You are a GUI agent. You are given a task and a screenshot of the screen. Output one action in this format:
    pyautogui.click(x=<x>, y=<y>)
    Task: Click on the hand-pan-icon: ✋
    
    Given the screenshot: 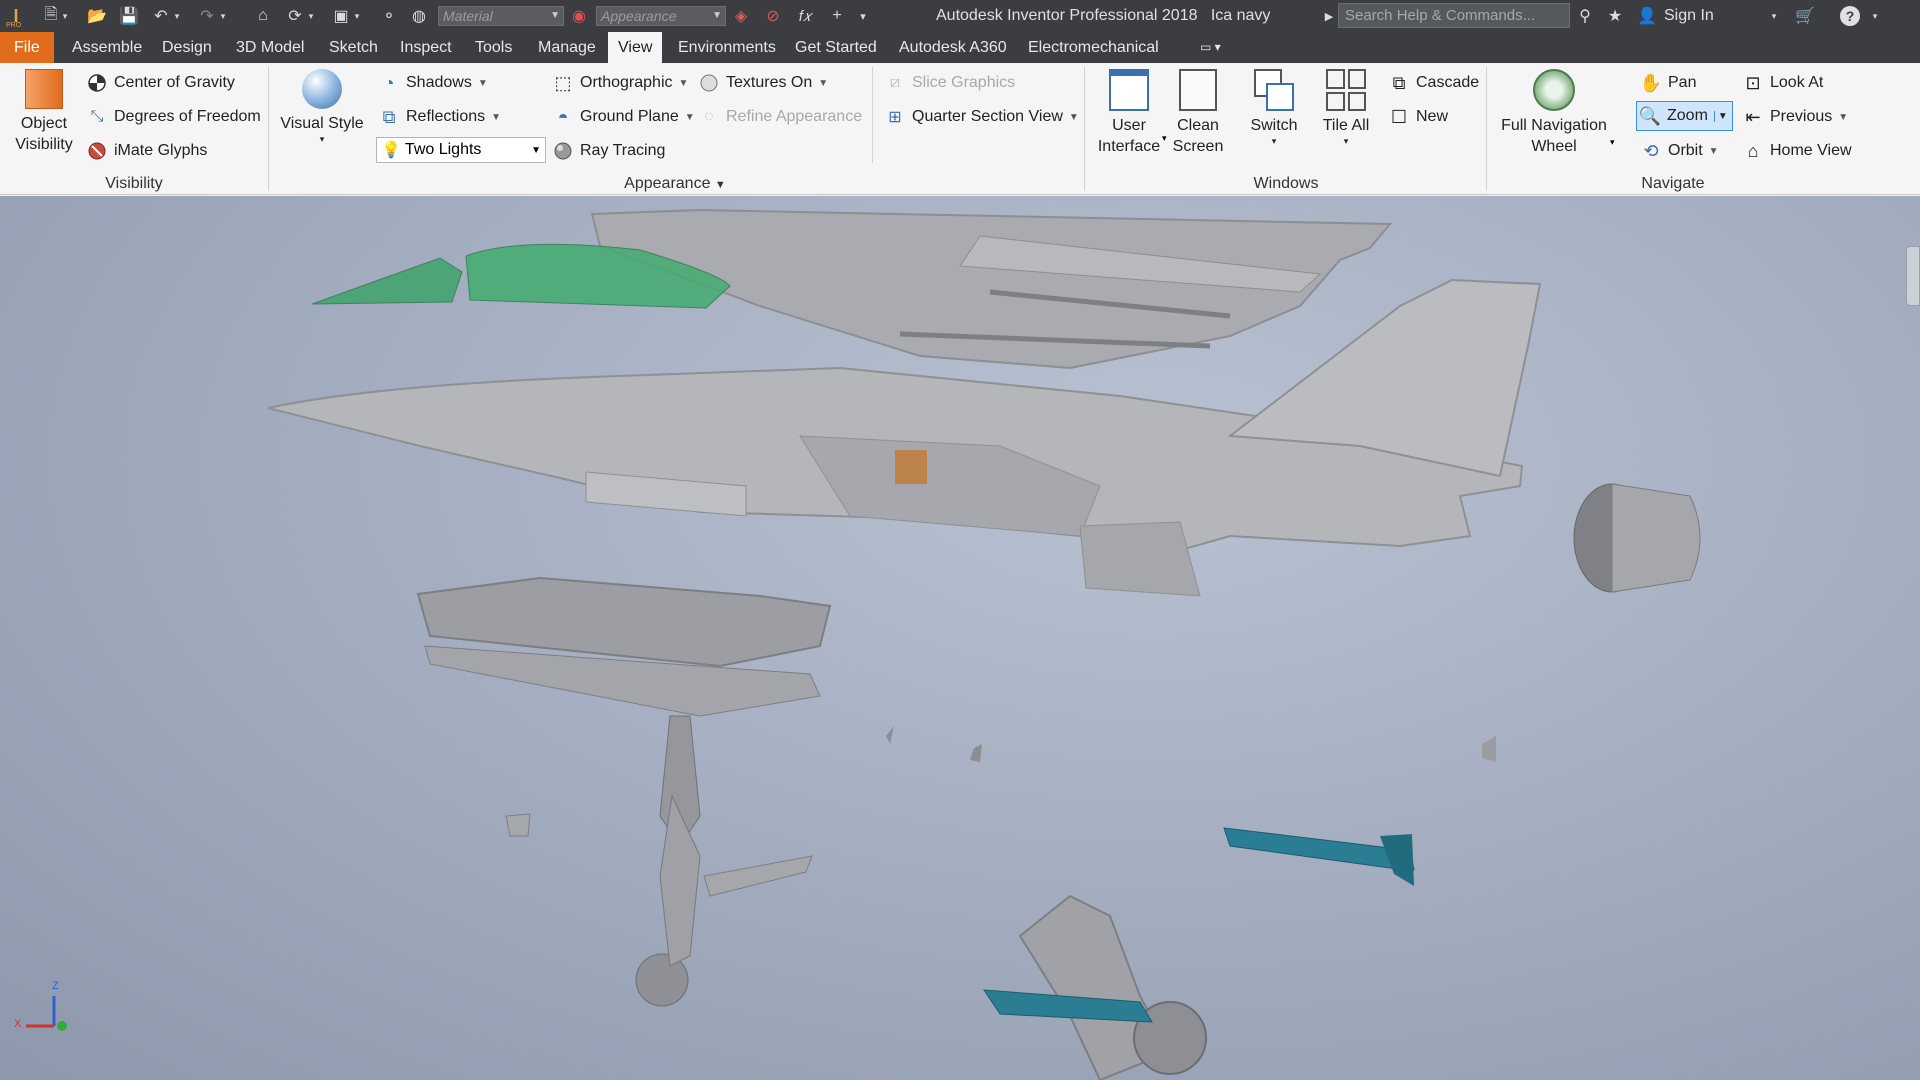 What is the action you would take?
    pyautogui.click(x=1651, y=82)
    